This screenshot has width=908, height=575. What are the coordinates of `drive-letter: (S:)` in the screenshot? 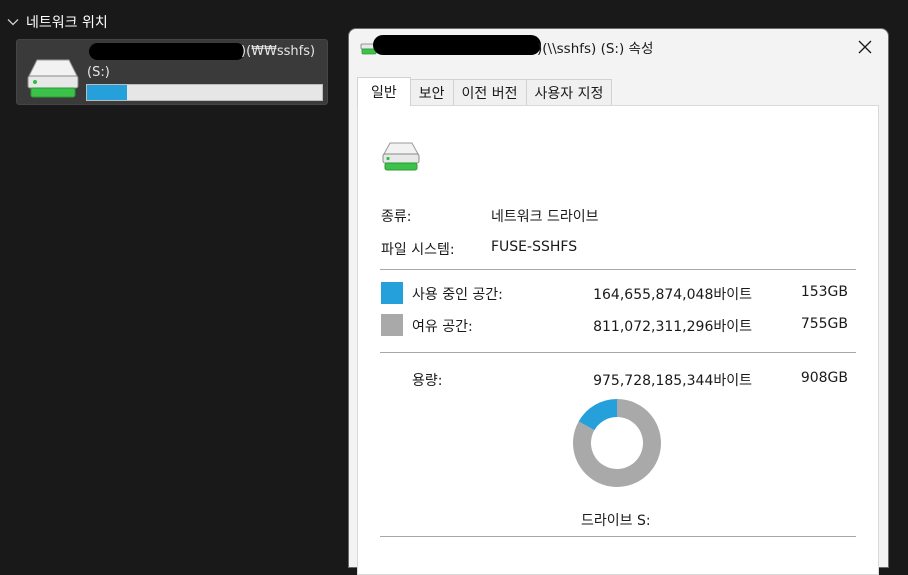 It's located at (98, 72).